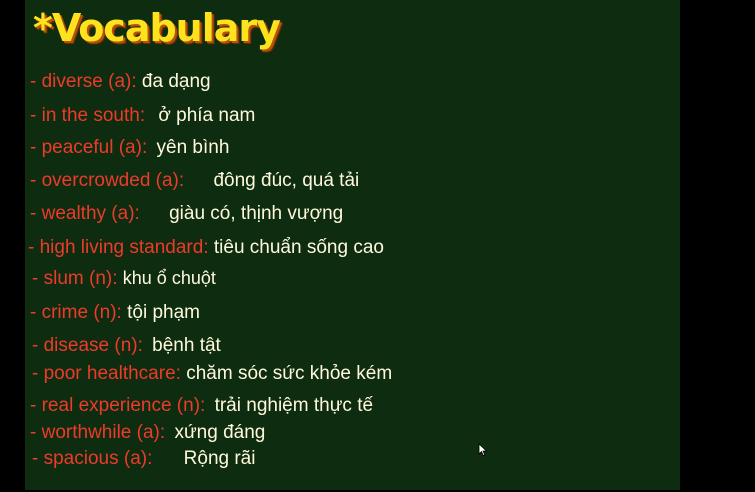 The width and height of the screenshot is (755, 492). I want to click on vocab-term: - slum (n):, so click(75, 278).